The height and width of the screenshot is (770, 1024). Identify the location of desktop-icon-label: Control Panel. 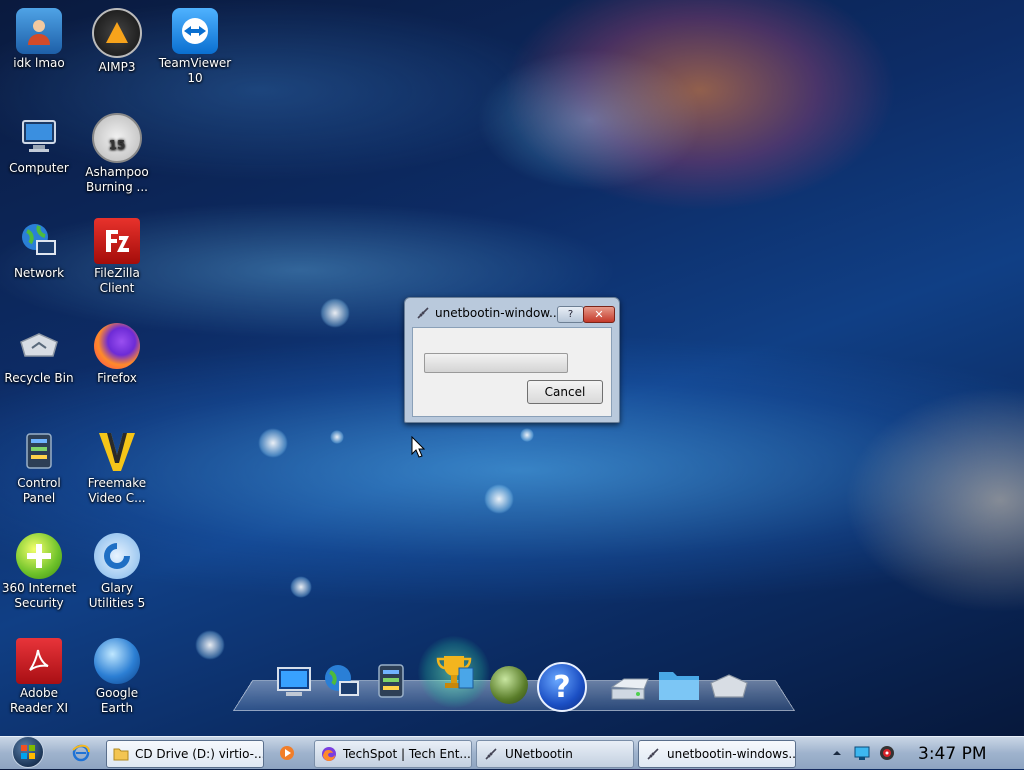
(39, 490).